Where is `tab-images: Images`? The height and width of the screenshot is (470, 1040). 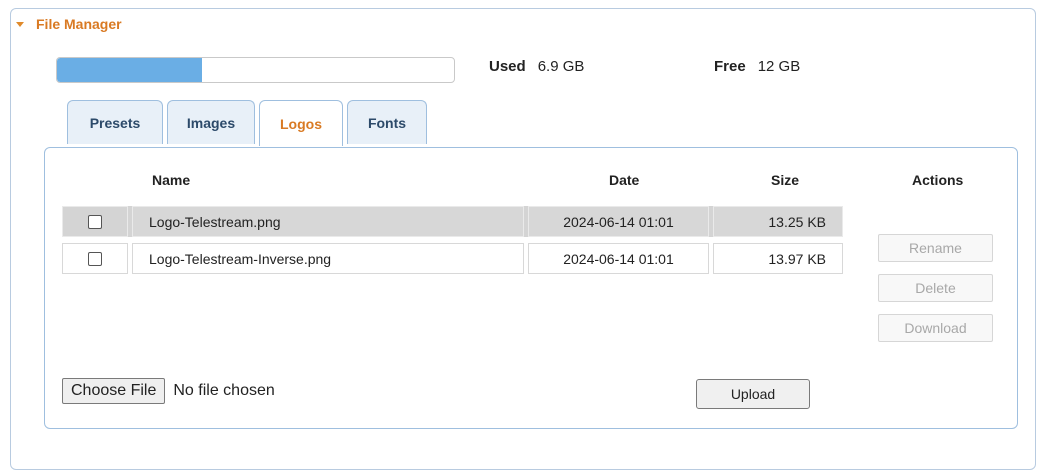
tab-images: Images is located at coordinates (211, 122).